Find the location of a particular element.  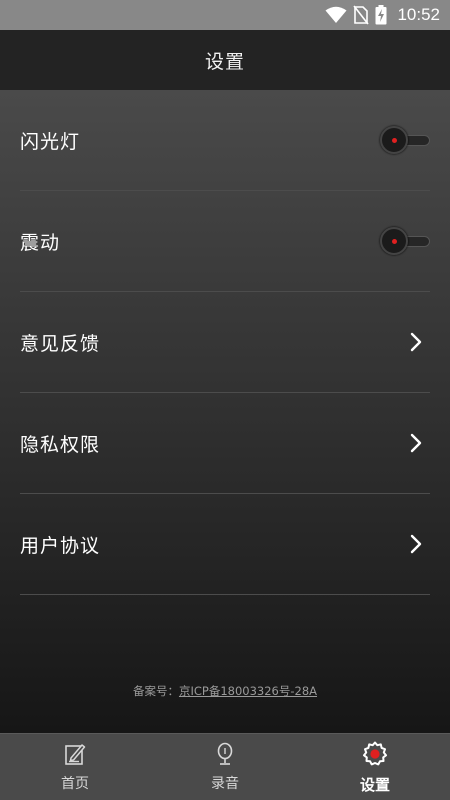

tab-home-label: 首页 is located at coordinates (75, 784).